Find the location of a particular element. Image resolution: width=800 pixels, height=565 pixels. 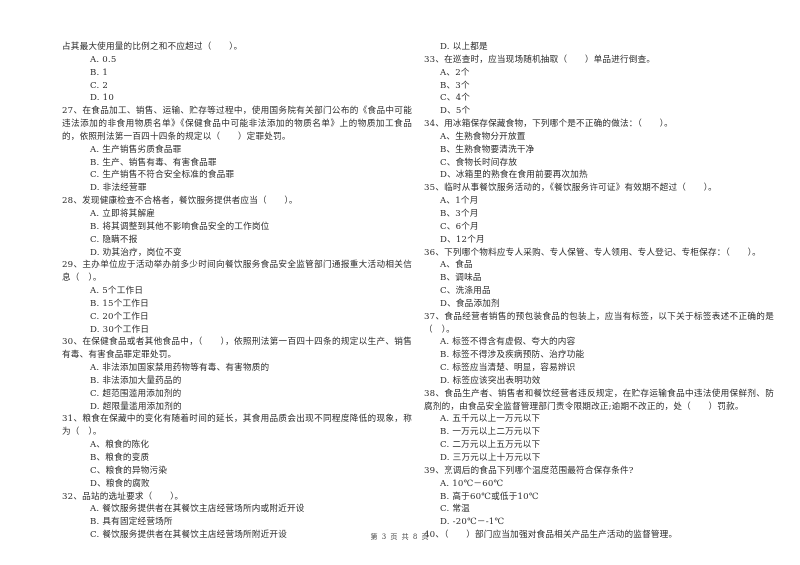

question-stem: 36、下列哪个物料应专人采购、专人保管、专人领用、专人登记、专柜保存：（ ）。 is located at coordinates (592, 252).